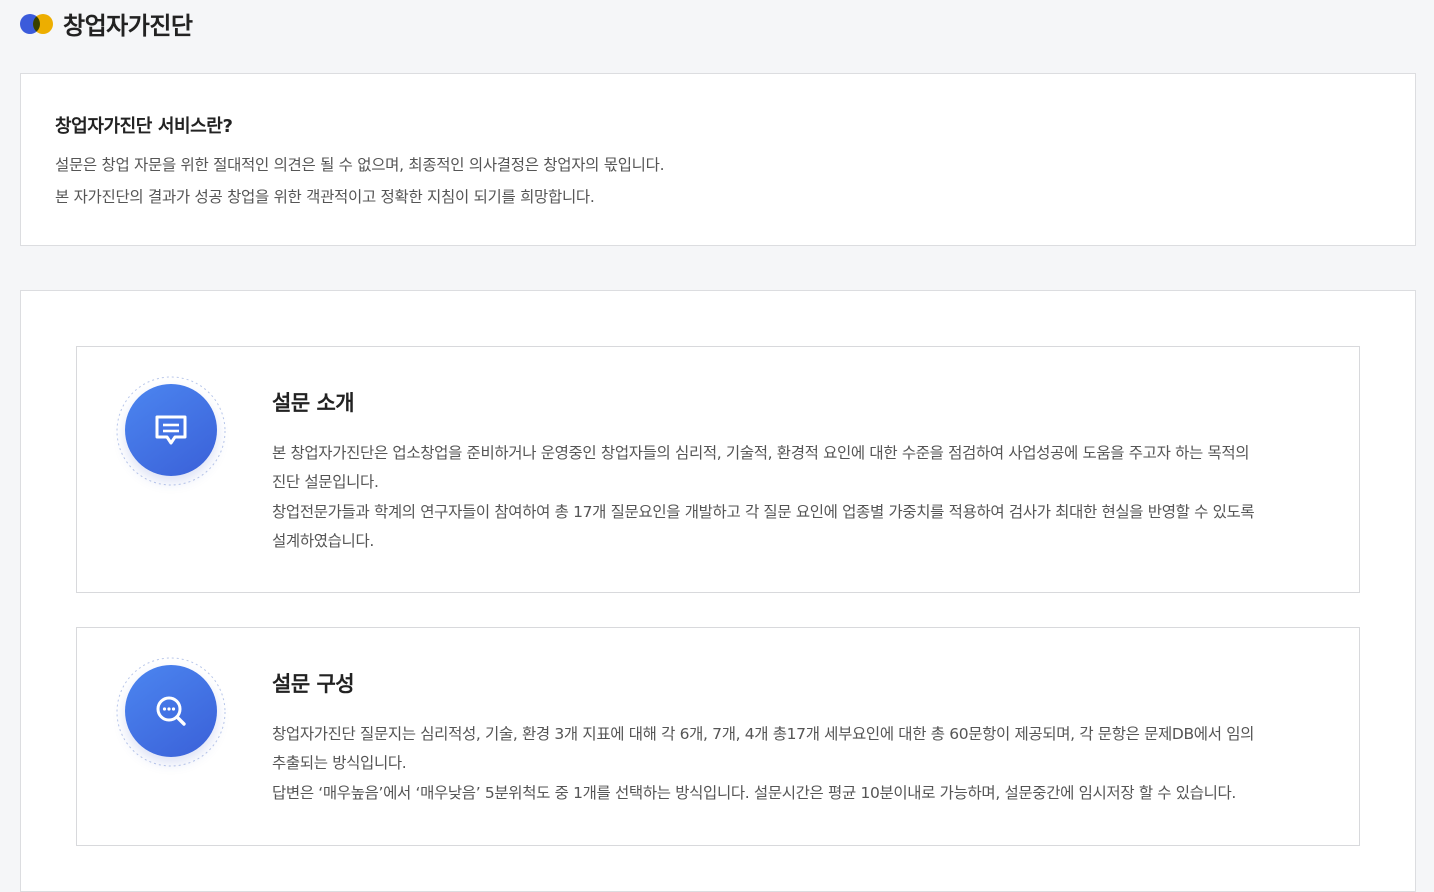 This screenshot has width=1434, height=892. I want to click on search-icon, so click(171, 711).